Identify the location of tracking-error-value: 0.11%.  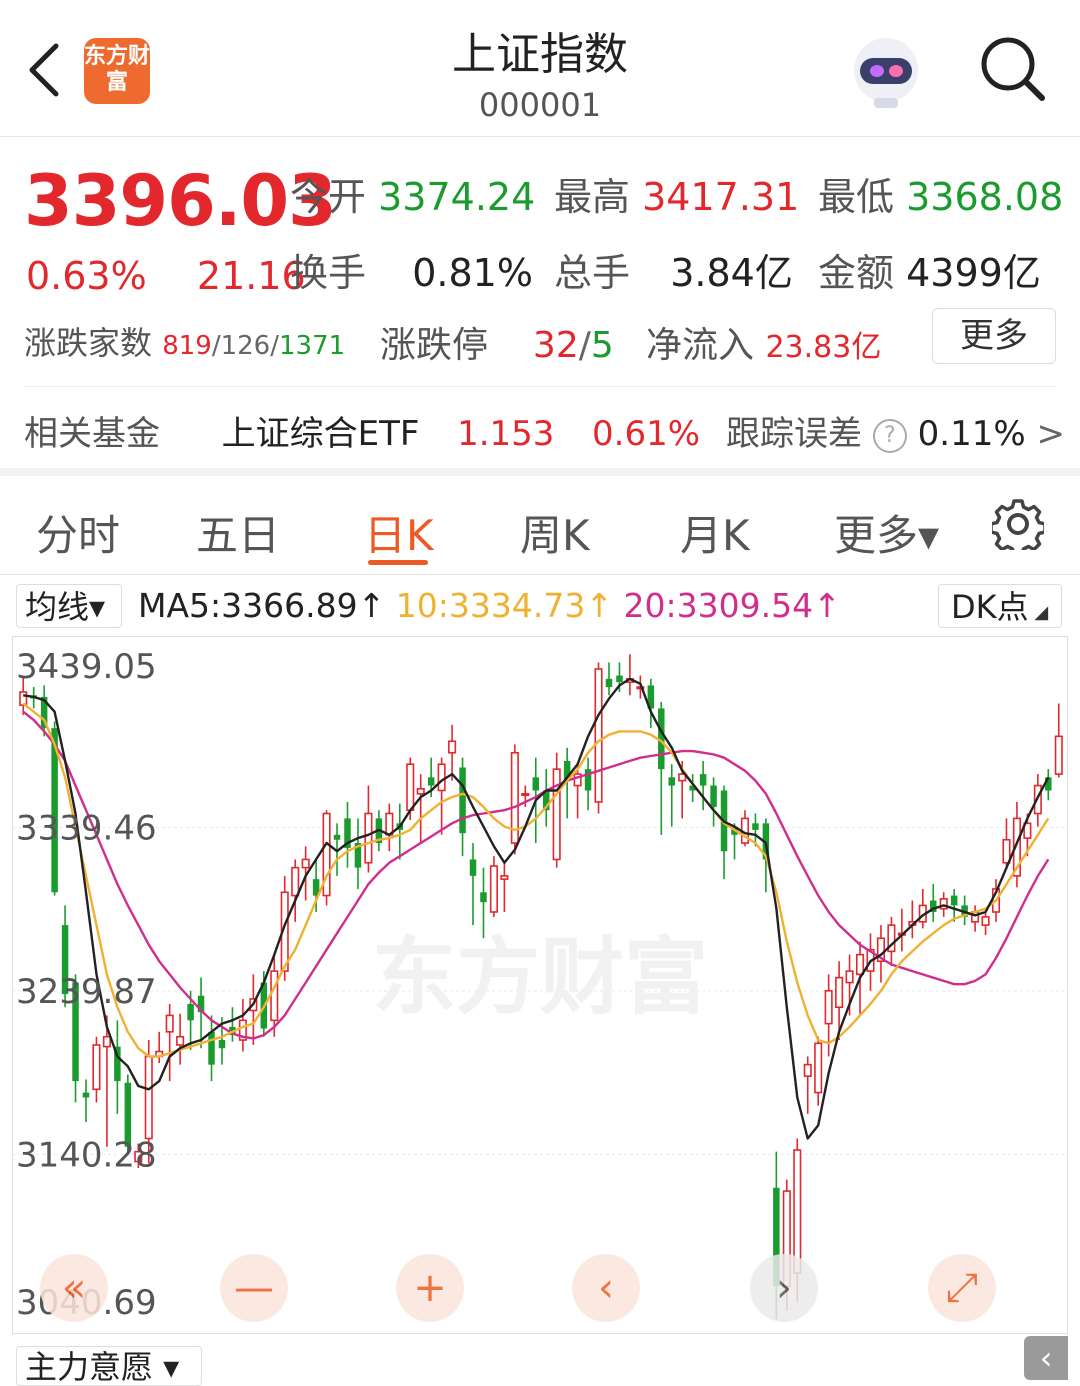
(971, 434).